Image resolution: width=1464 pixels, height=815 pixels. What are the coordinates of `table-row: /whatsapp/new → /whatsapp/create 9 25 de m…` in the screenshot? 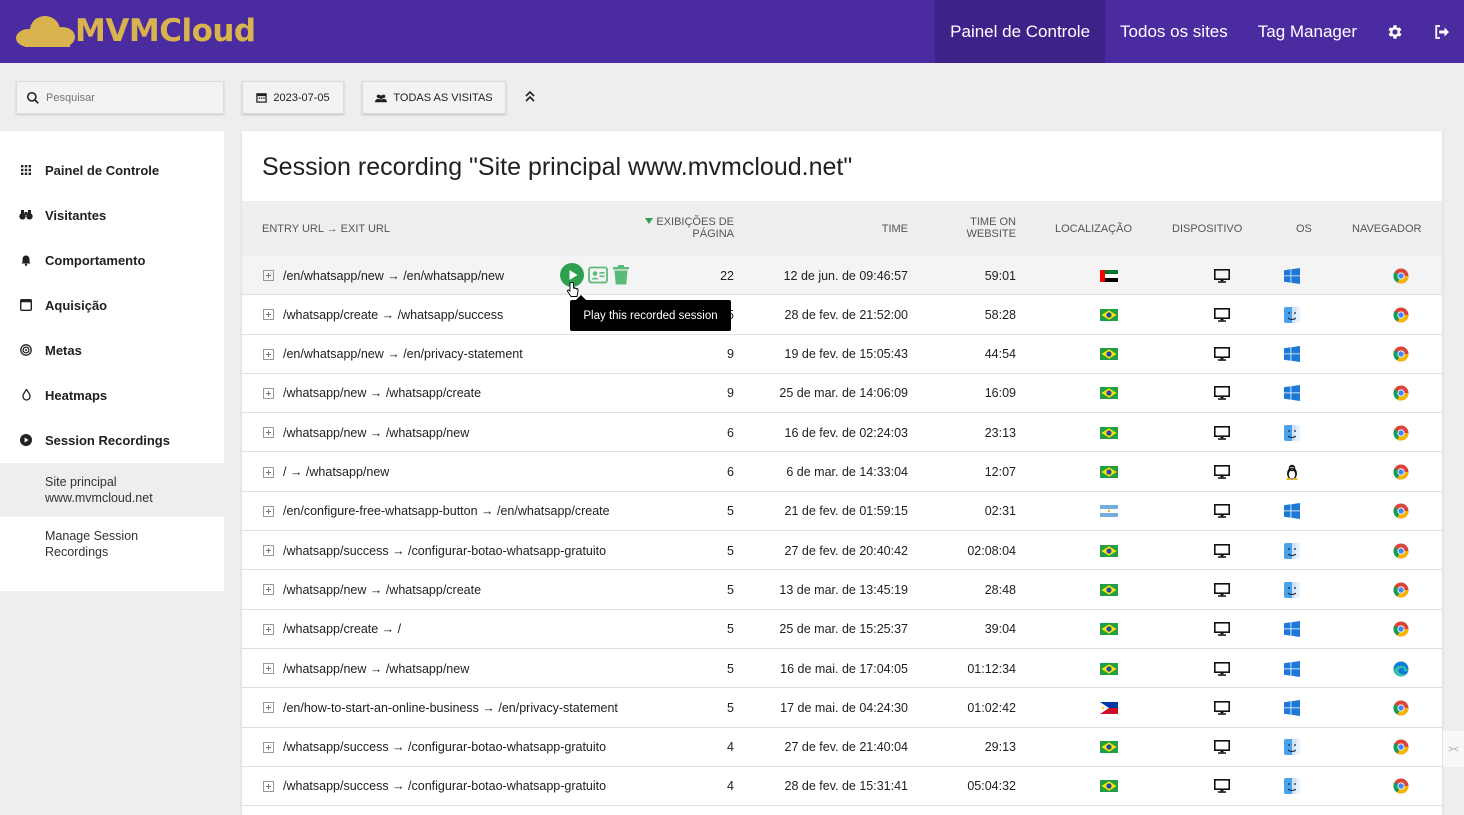 It's located at (842, 394).